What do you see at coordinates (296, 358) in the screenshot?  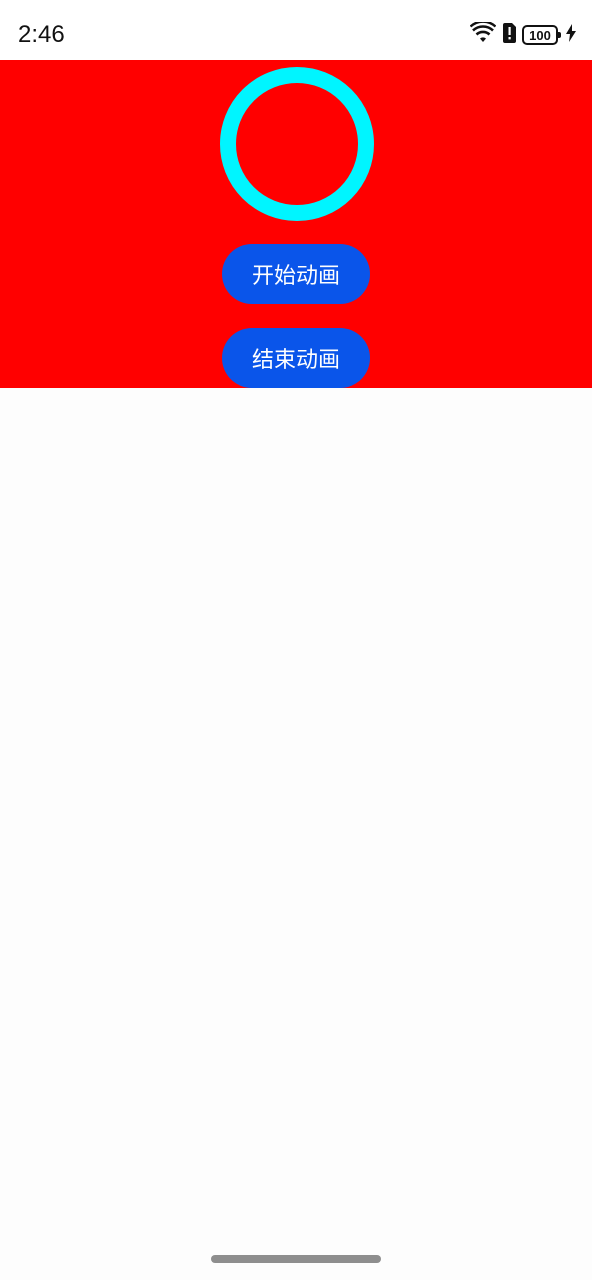 I see `end-animation-button: 结束动画` at bounding box center [296, 358].